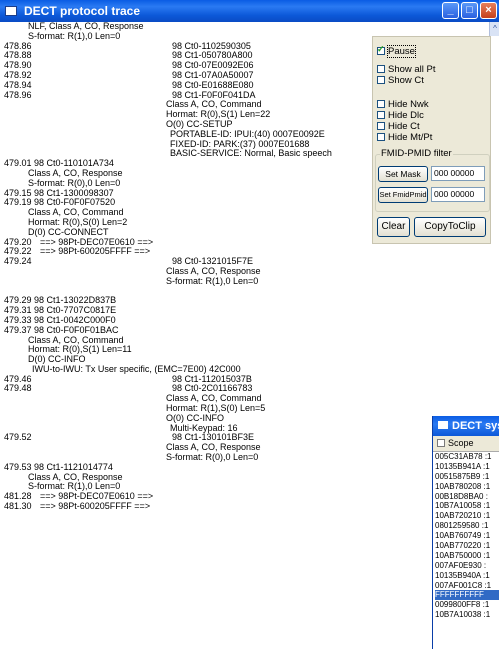  I want to click on dect-system-title: DECT system, so click(475, 426).